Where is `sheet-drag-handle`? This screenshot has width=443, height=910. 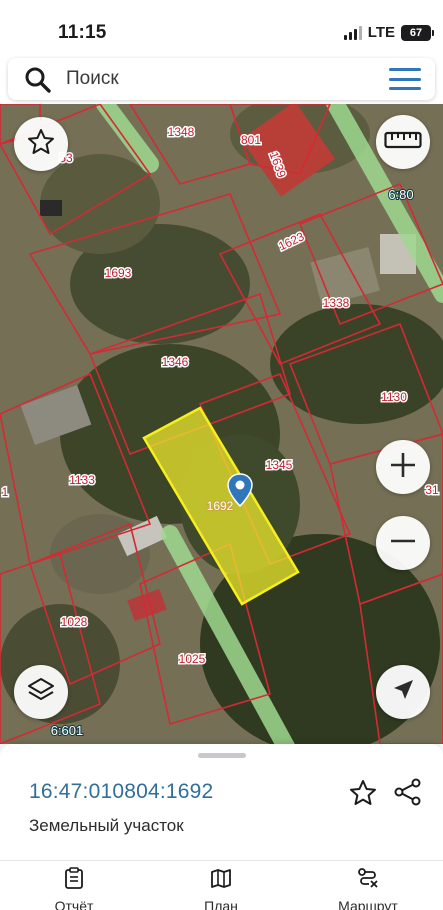 sheet-drag-handle is located at coordinates (222, 755).